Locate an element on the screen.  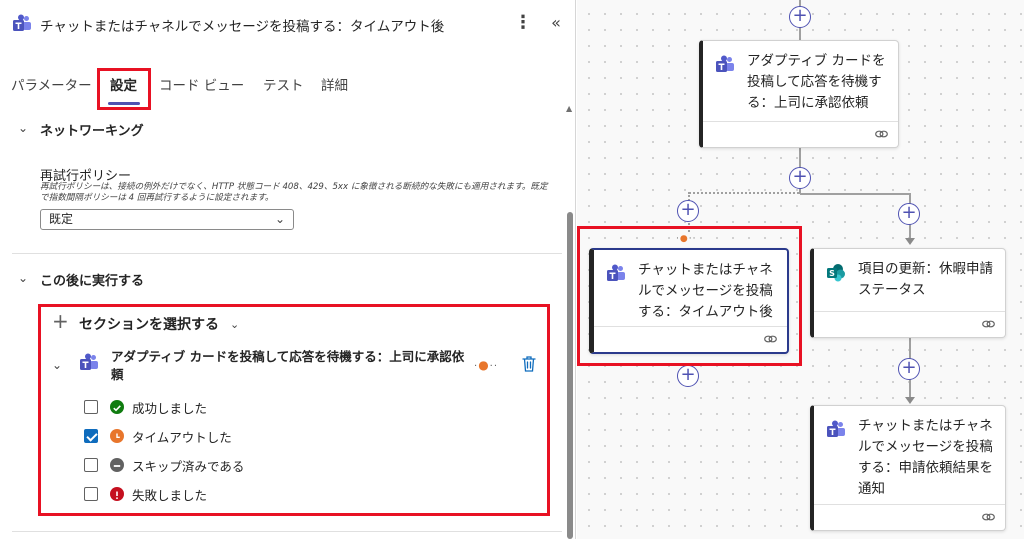
minus-circle-icon is located at coordinates (117, 465).